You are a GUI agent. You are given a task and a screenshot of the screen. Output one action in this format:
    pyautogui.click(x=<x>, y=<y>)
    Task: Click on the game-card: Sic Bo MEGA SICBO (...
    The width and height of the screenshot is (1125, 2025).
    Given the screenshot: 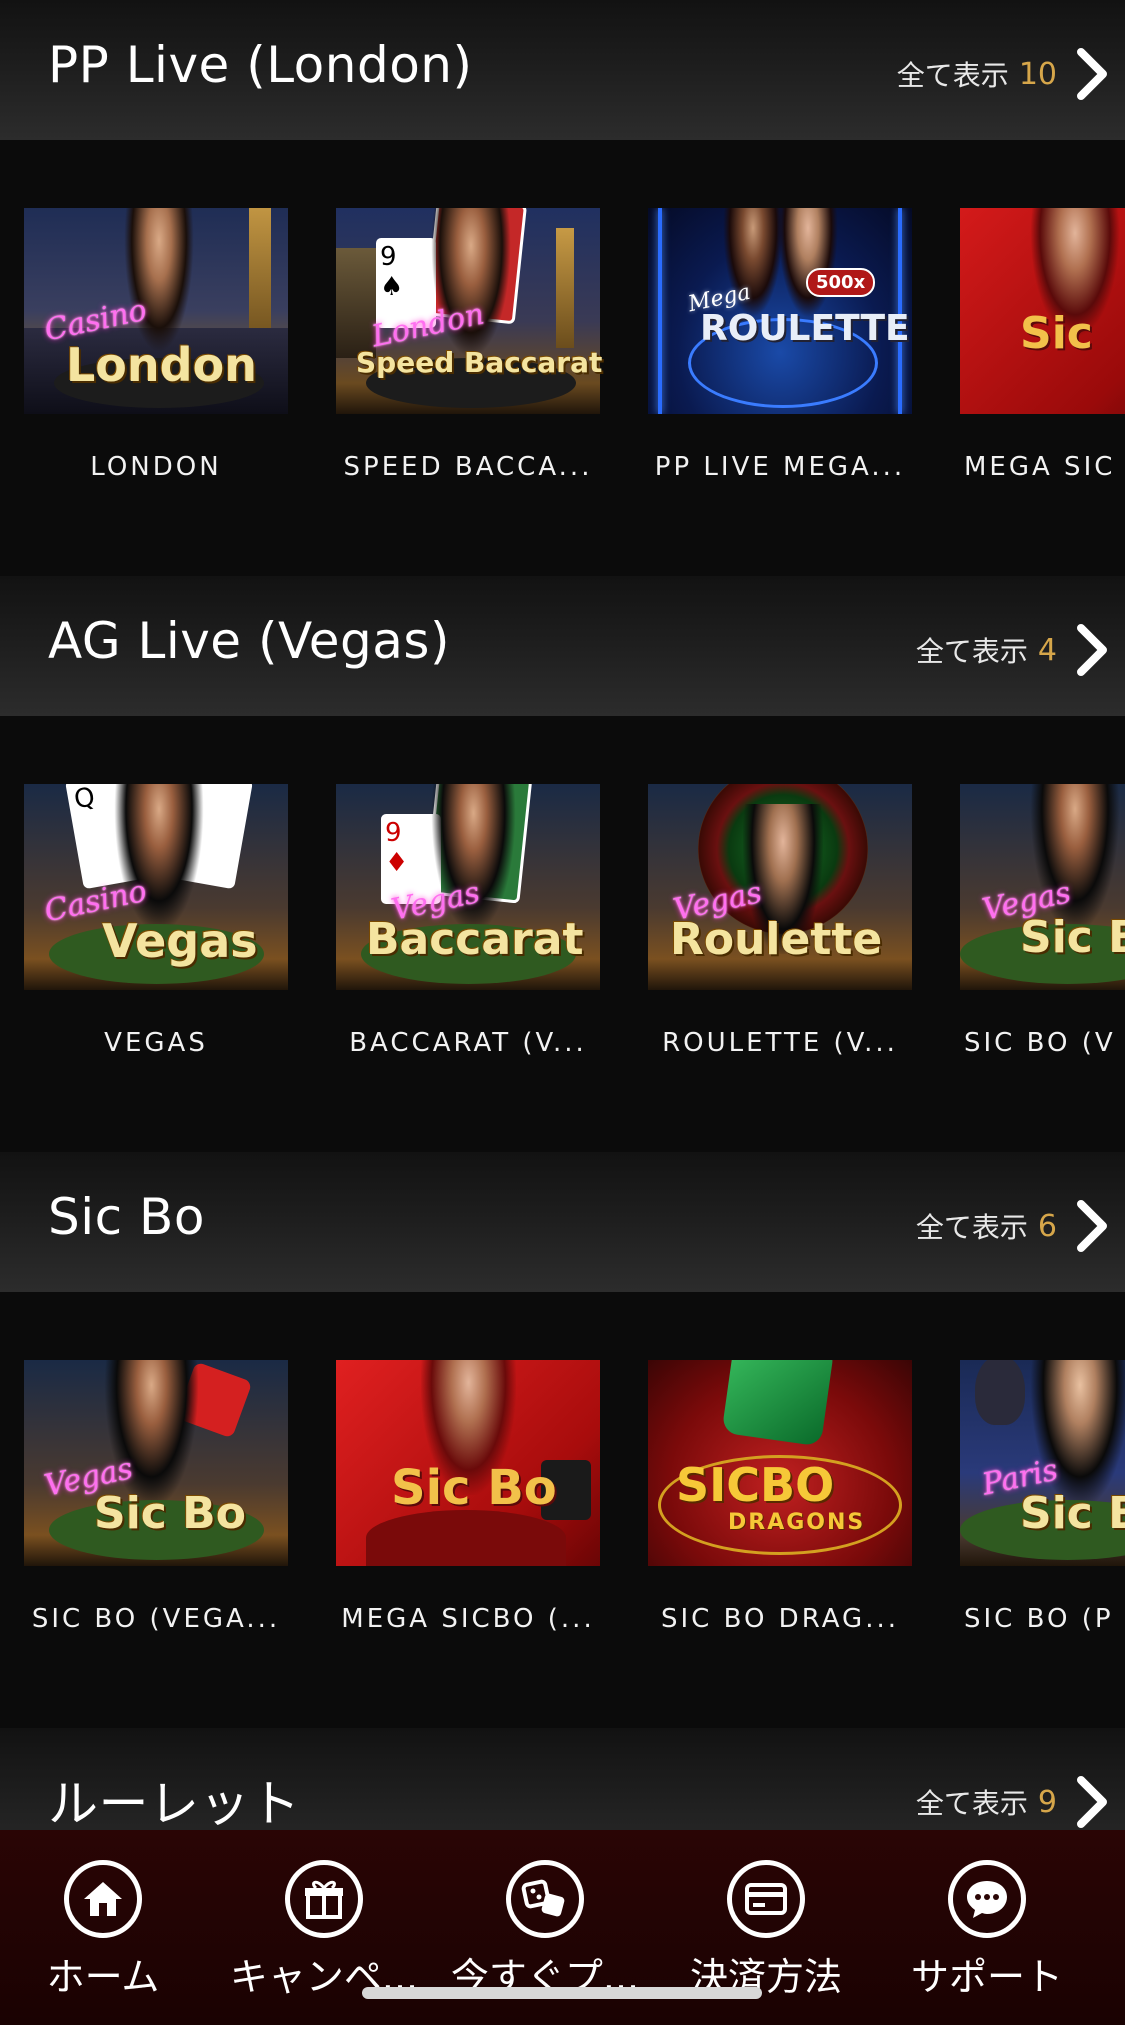 What is the action you would take?
    pyautogui.click(x=468, y=1497)
    